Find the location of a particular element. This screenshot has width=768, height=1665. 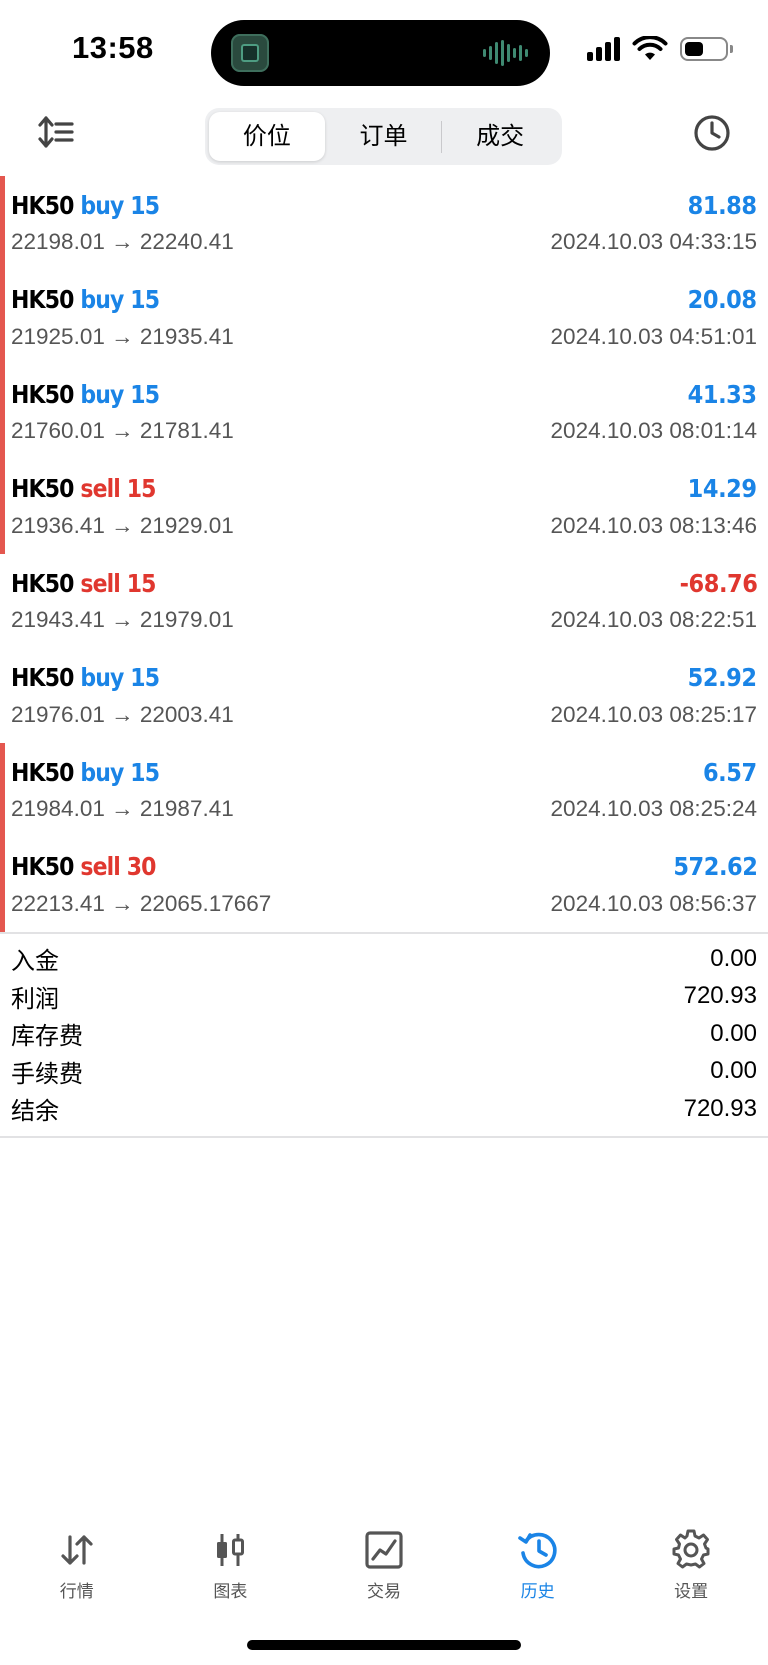

dynamic-island is located at coordinates (380, 53).